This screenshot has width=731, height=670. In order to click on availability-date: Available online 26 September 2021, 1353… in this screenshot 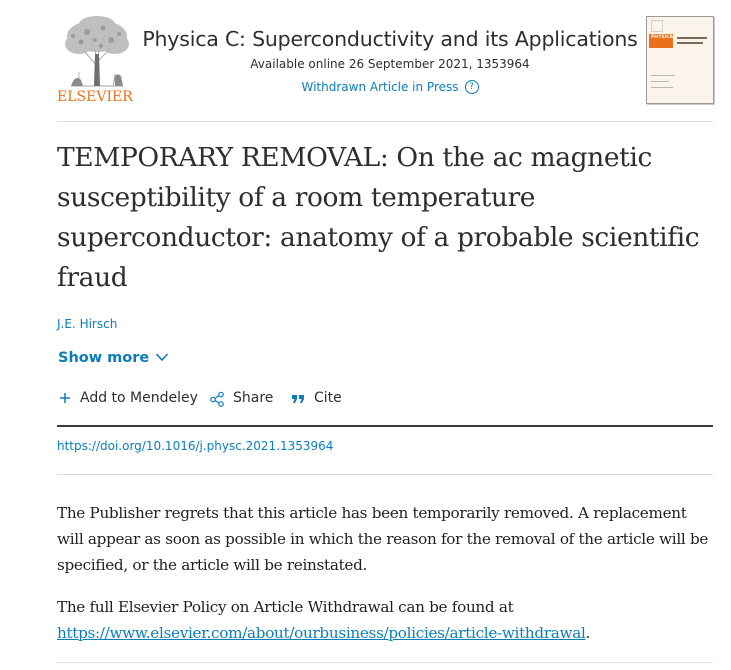, I will do `click(390, 64)`.